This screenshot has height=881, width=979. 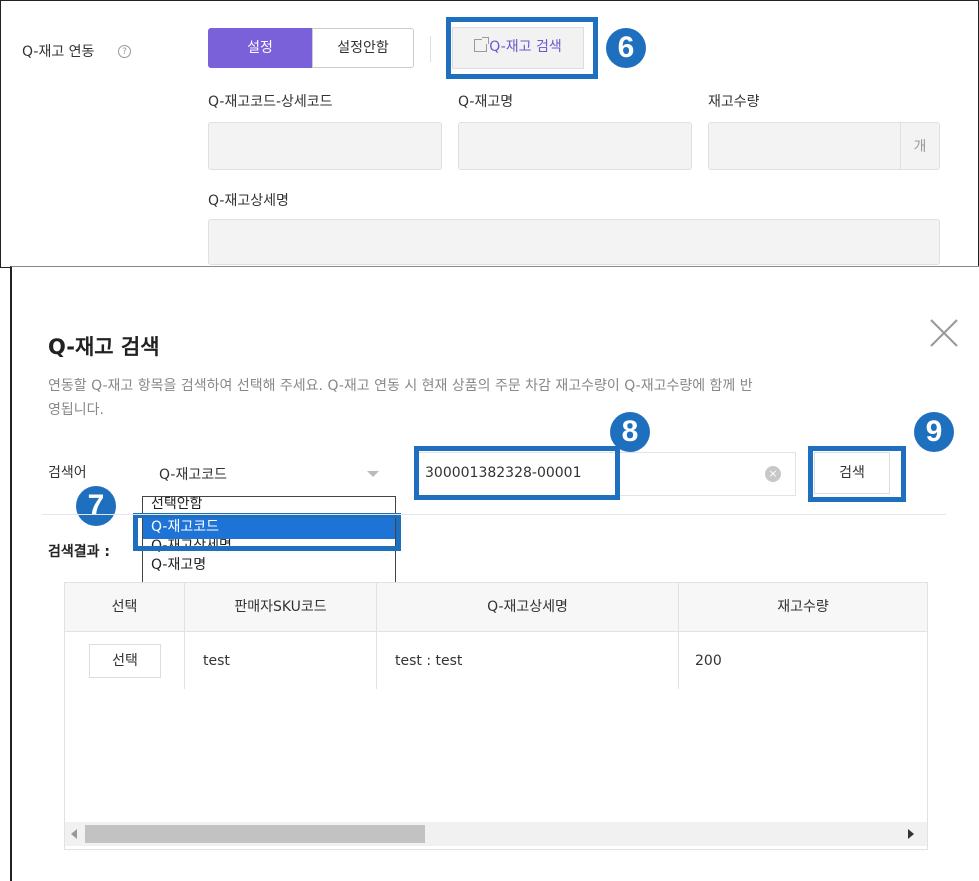 What do you see at coordinates (944, 333) in the screenshot?
I see `close-icon` at bounding box center [944, 333].